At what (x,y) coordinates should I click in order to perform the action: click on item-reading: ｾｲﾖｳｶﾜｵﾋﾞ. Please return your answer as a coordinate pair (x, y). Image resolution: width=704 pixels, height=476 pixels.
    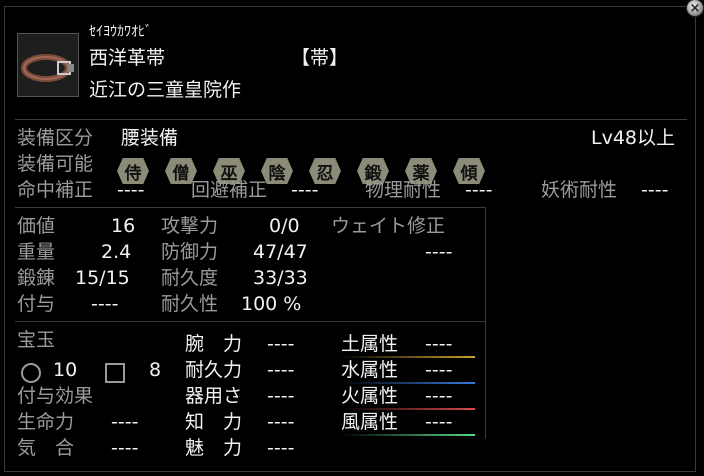
    Looking at the image, I should click on (120, 32).